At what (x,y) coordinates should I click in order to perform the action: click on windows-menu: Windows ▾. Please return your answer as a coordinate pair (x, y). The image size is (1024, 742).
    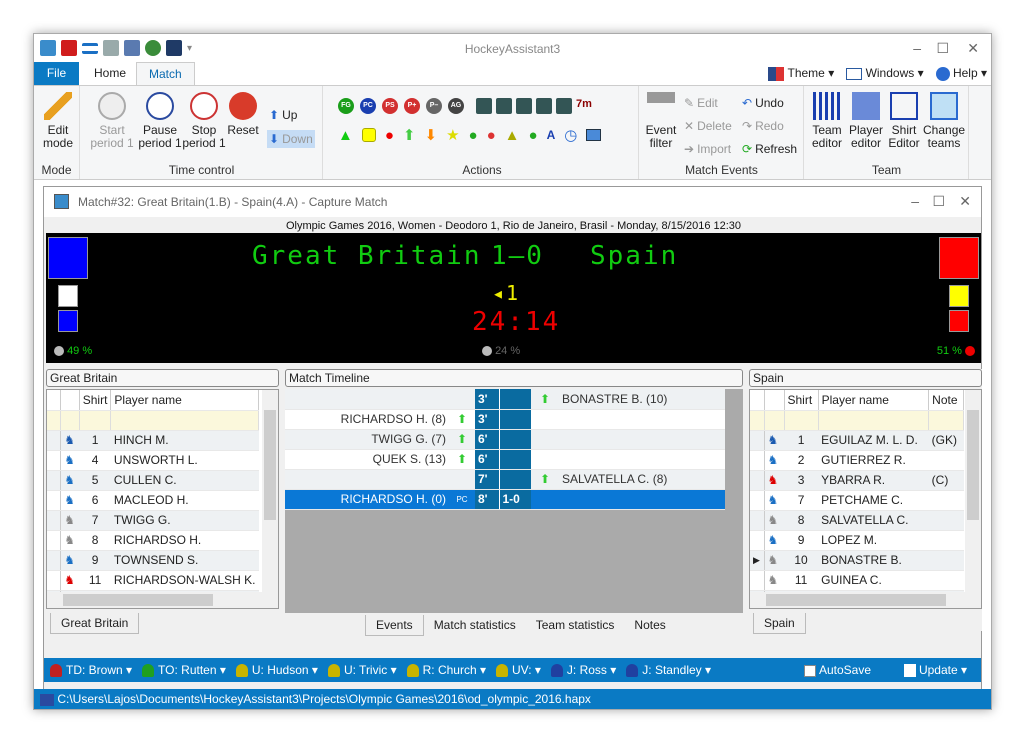
    Looking at the image, I should click on (885, 73).